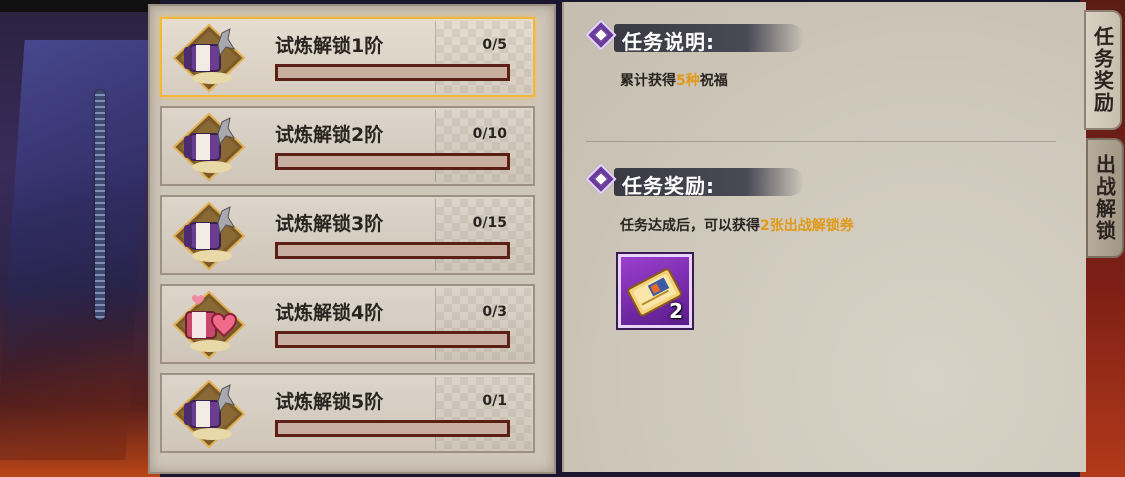 The width and height of the screenshot is (1125, 477). I want to click on task-card-1: 试炼解锁1阶 0/5, so click(347, 57).